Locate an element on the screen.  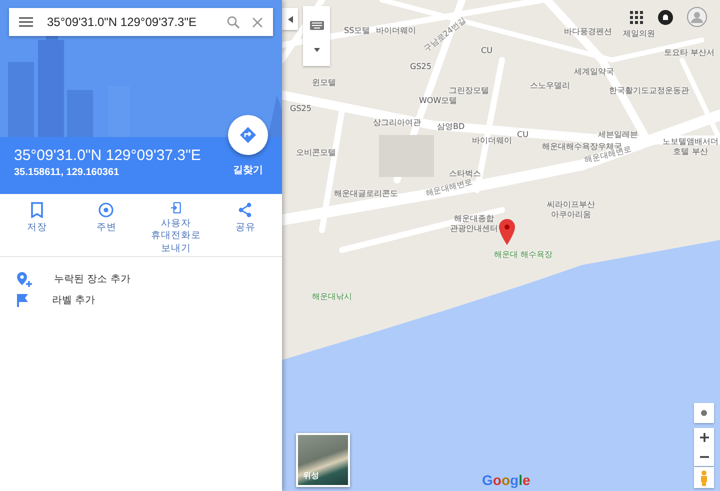
search-icon is located at coordinates (233, 22).